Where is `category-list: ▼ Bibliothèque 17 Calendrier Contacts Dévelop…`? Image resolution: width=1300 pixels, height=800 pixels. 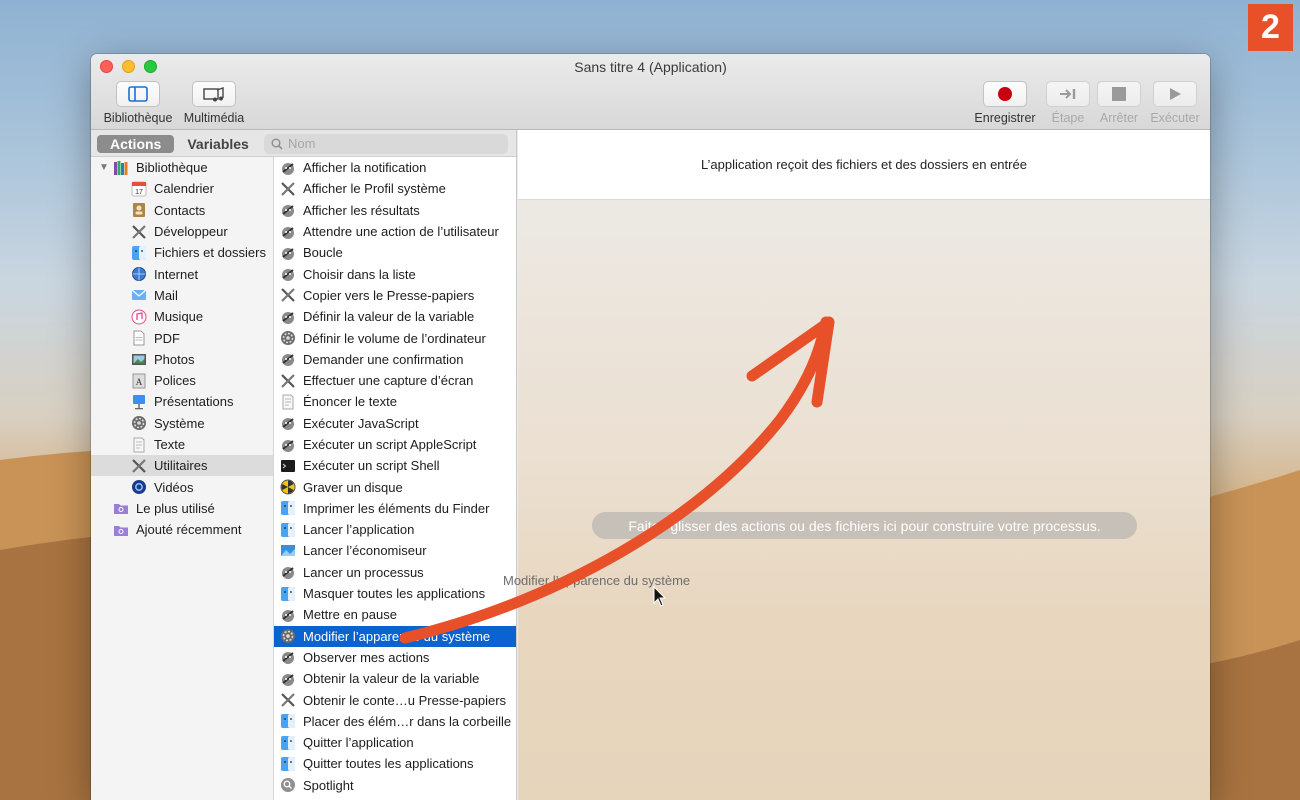 category-list: ▼ Bibliothèque 17 Calendrier Contacts Dévelop… is located at coordinates (182, 478).